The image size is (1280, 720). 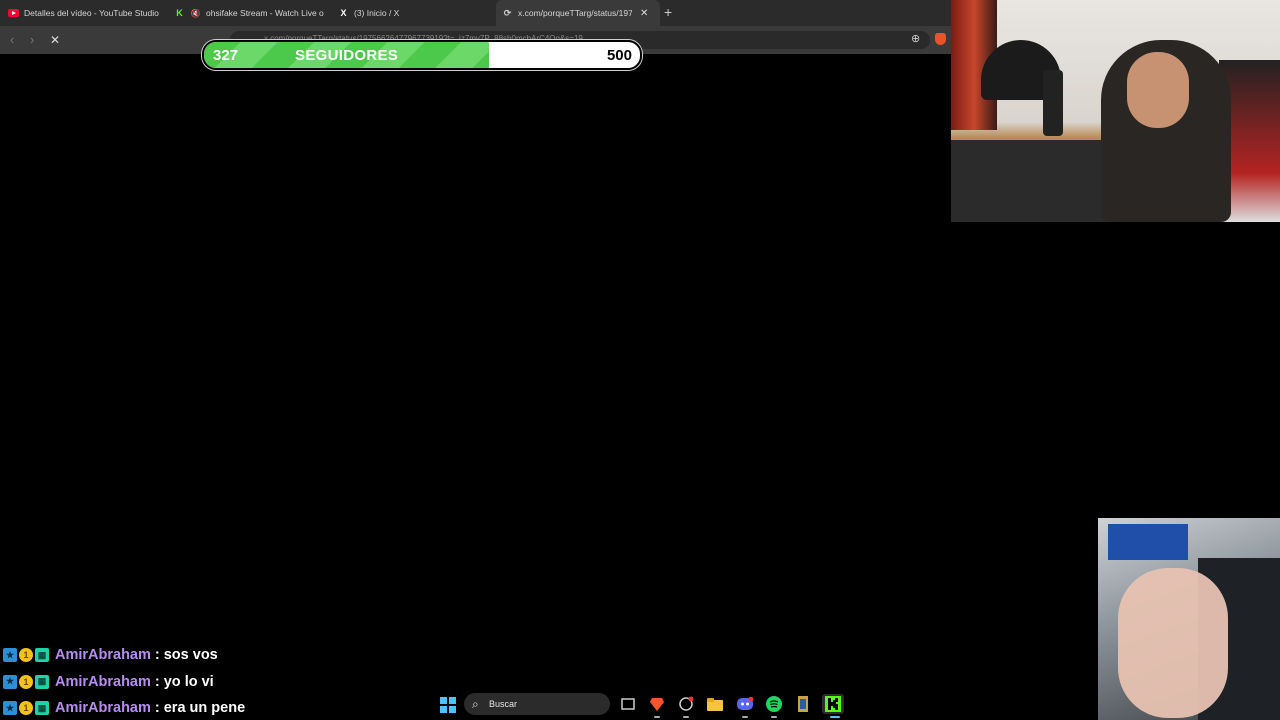 What do you see at coordinates (12, 39) in the screenshot?
I see `back-button: ‹` at bounding box center [12, 39].